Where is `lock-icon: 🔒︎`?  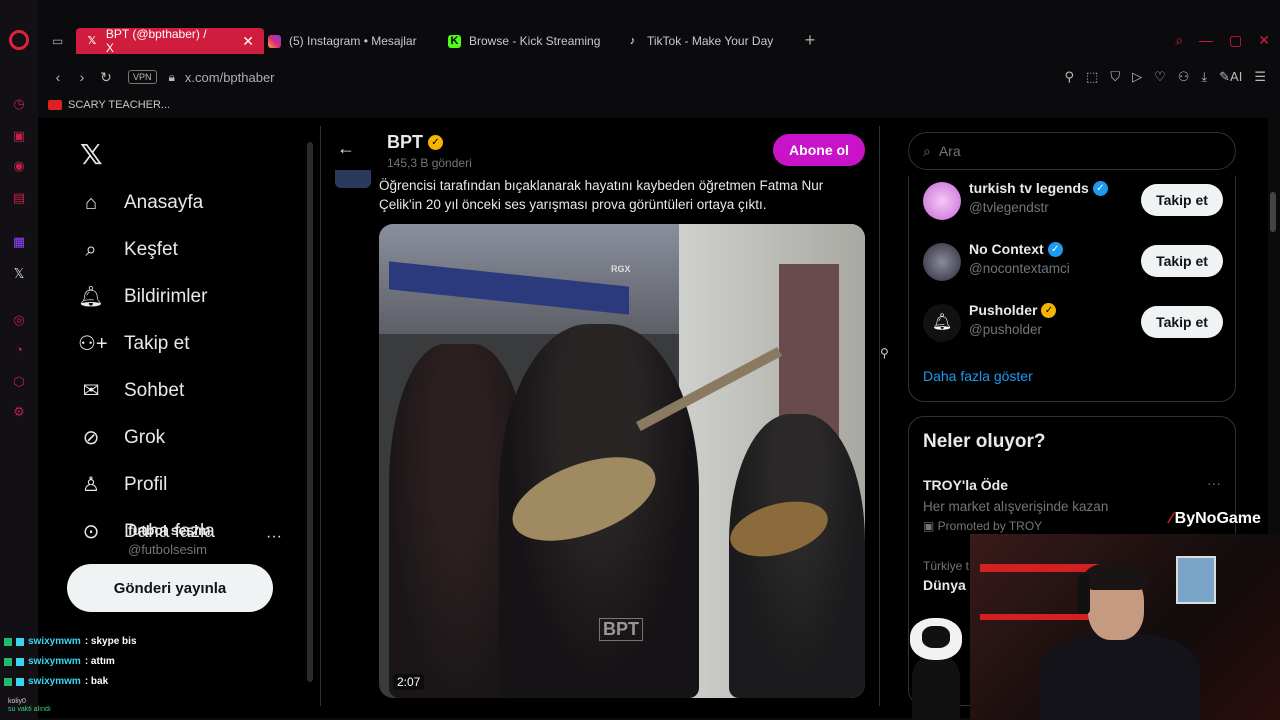
lock-icon: 🔒︎ is located at coordinates (172, 77).